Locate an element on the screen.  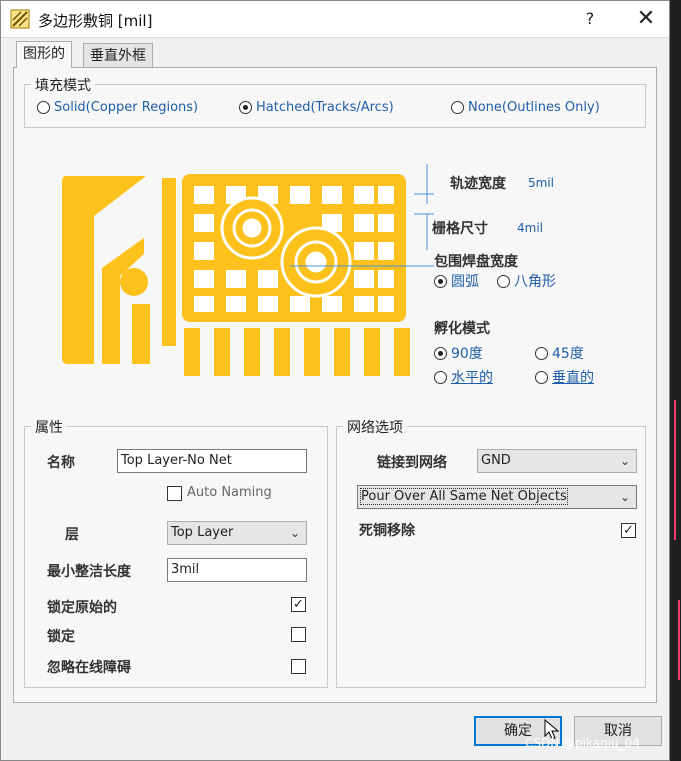
grid-size-label: 栅格尺寸 is located at coordinates (460, 229).